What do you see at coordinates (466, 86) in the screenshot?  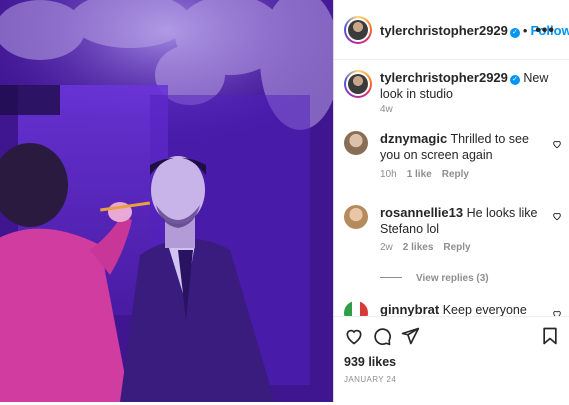 I see `caption-text: tylerchristopher2929 ✓ New look in studio` at bounding box center [466, 86].